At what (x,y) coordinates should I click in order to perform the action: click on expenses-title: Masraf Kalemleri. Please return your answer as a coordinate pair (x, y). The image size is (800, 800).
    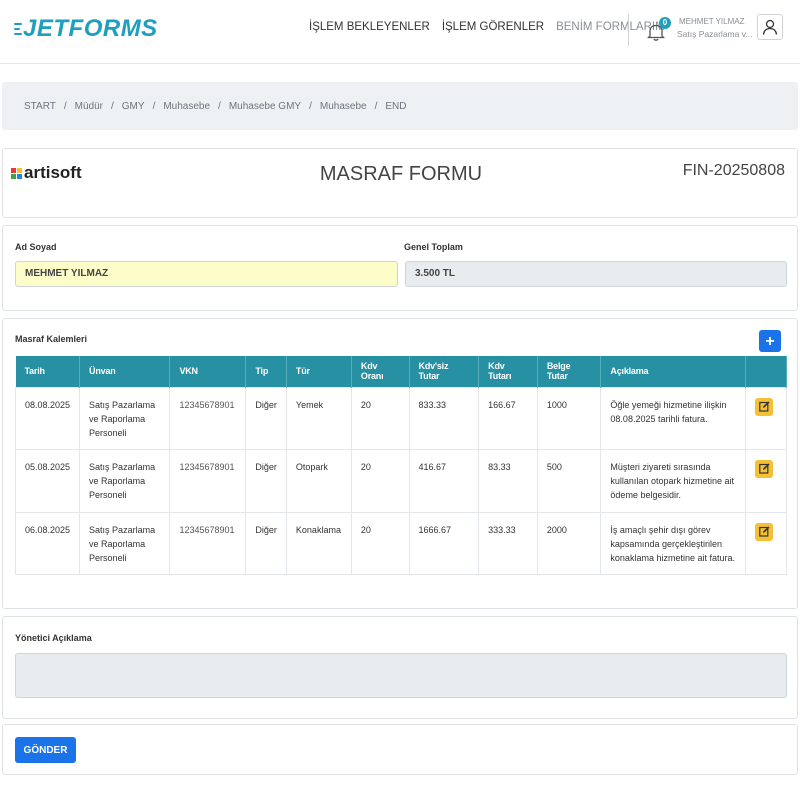
    Looking at the image, I should click on (51, 339).